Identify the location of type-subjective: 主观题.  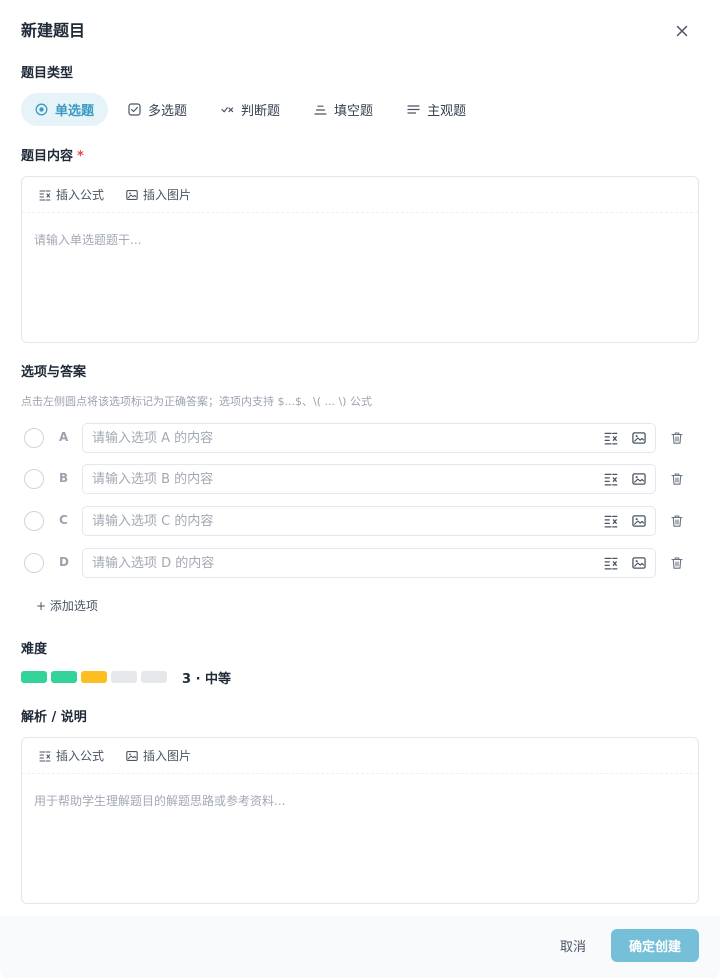
(436, 109).